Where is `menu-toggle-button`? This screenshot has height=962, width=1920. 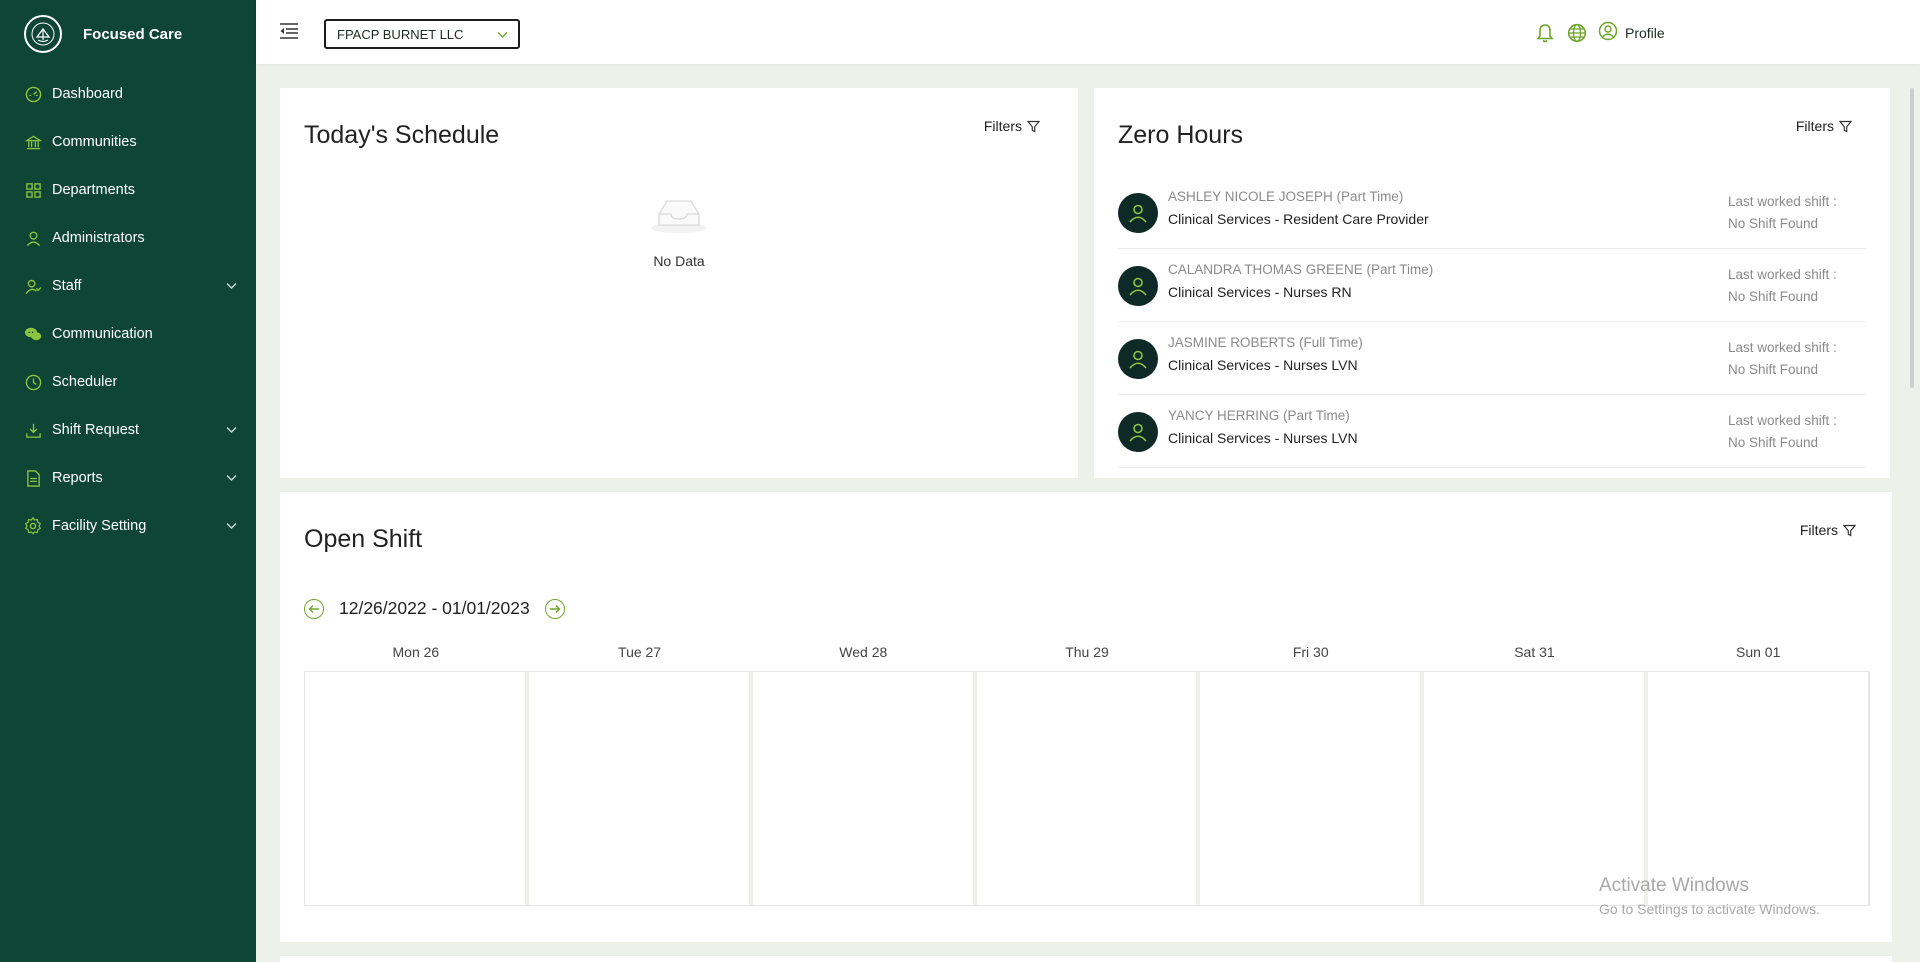
menu-toggle-button is located at coordinates (290, 32).